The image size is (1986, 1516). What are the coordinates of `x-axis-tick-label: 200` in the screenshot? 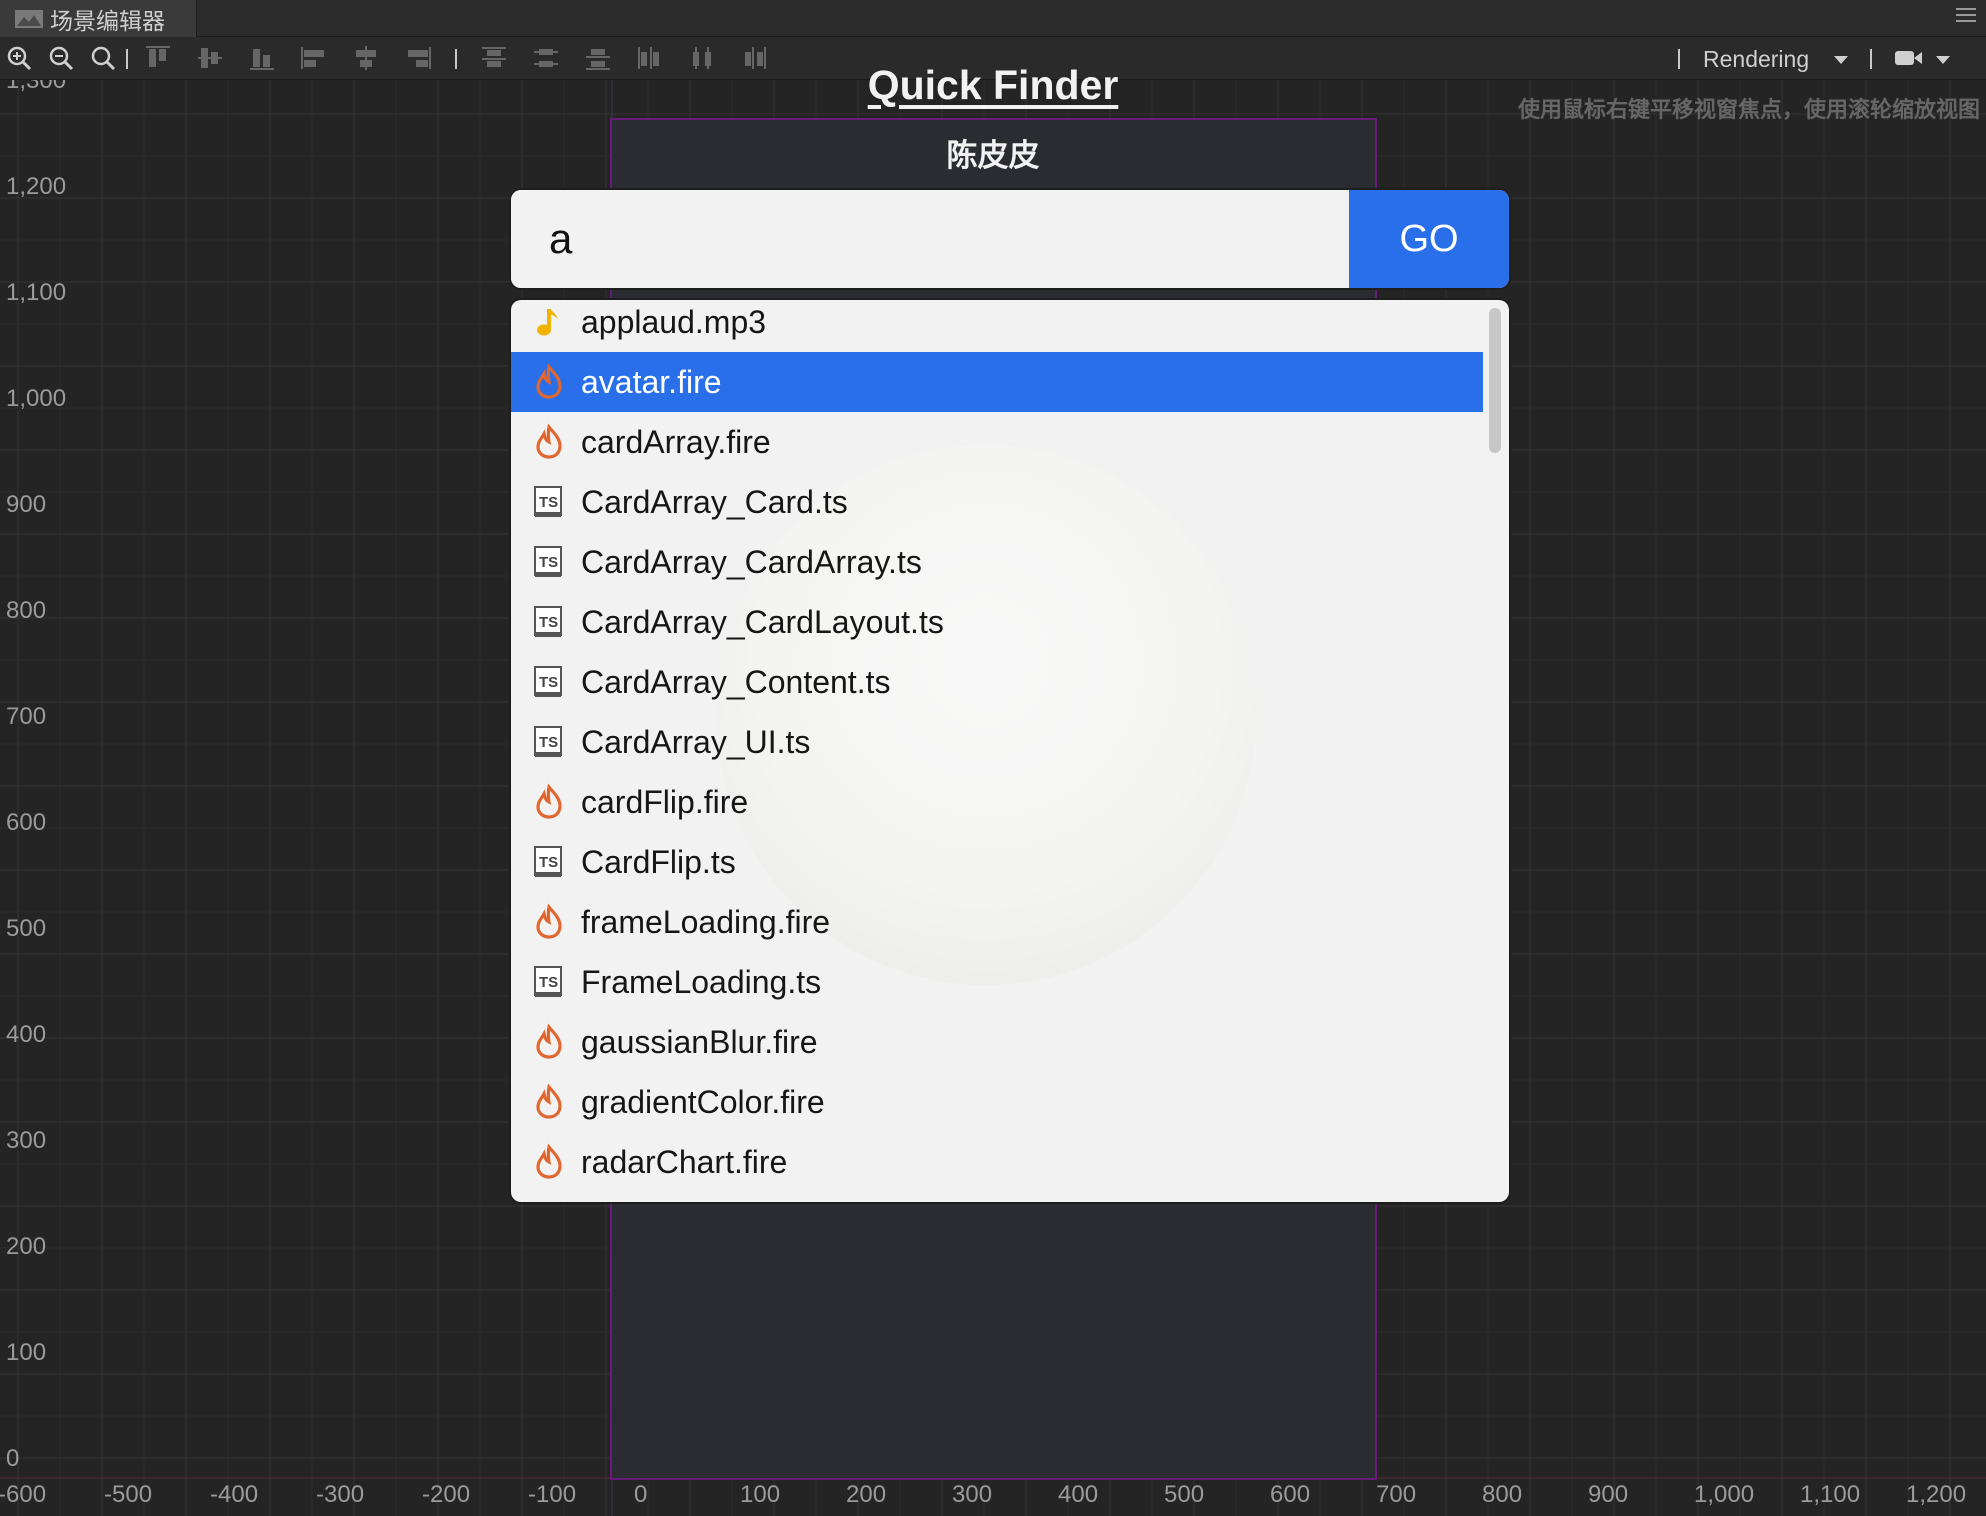 It's located at (866, 1494).